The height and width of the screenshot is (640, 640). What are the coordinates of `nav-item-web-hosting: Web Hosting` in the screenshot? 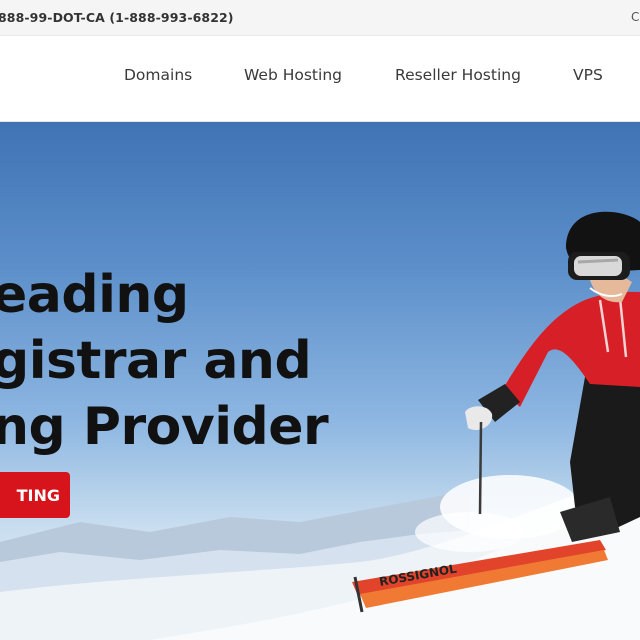 It's located at (293, 75).